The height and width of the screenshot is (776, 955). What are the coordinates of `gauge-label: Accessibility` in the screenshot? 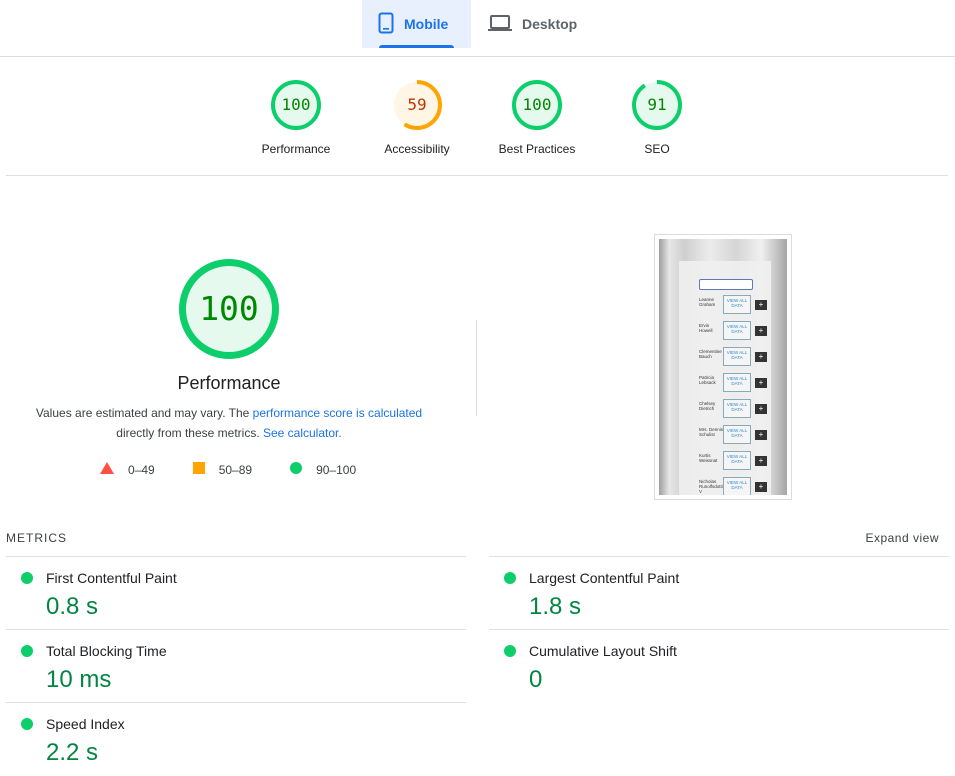 It's located at (417, 149).